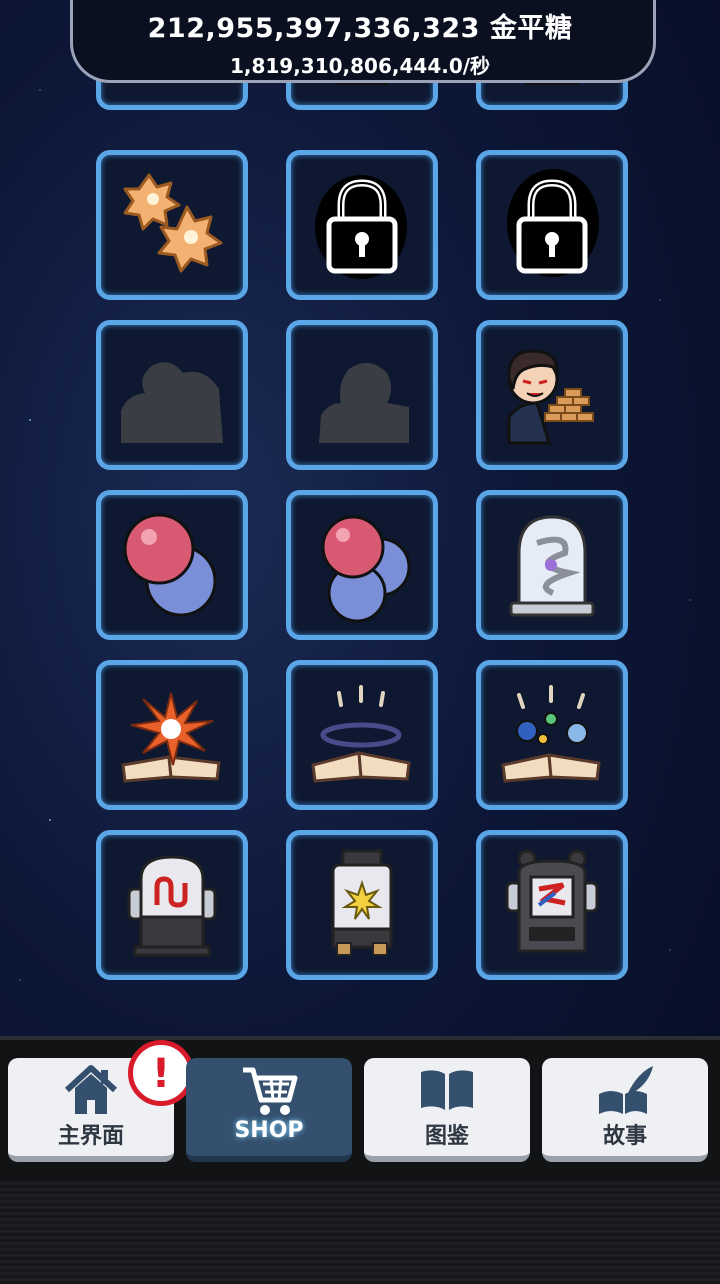 This screenshot has width=720, height=1284. I want to click on character-with-candy-icon, so click(550, 397).